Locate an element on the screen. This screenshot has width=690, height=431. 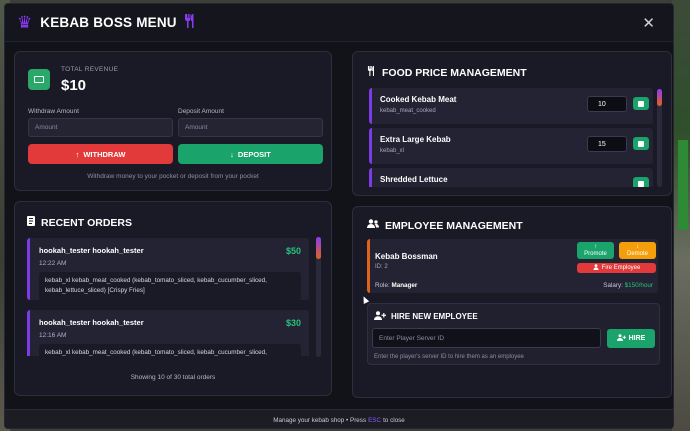
modal-title: KEBAB BOSS MENU is located at coordinates (108, 22).